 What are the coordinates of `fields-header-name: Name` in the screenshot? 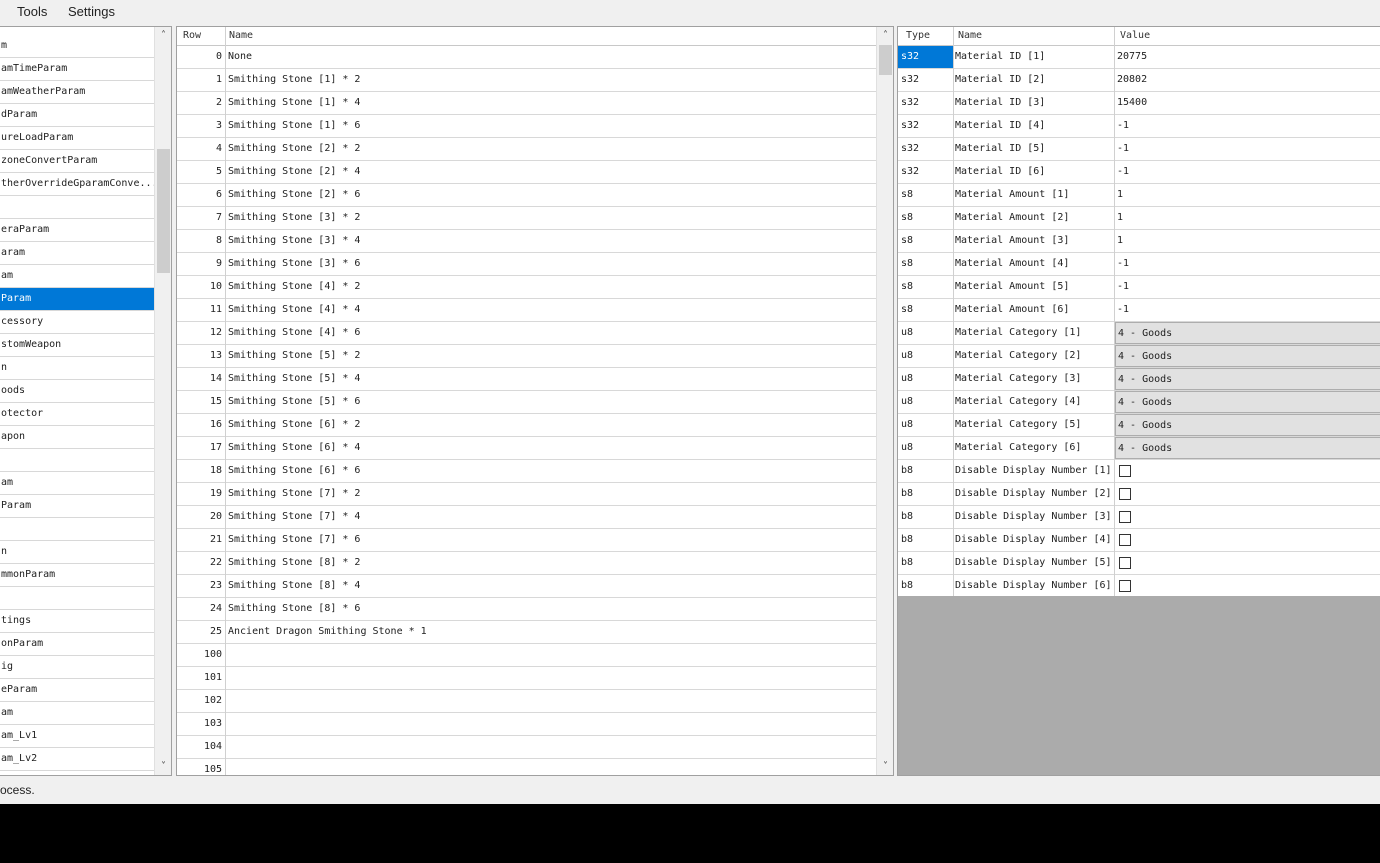 It's located at (970, 36).